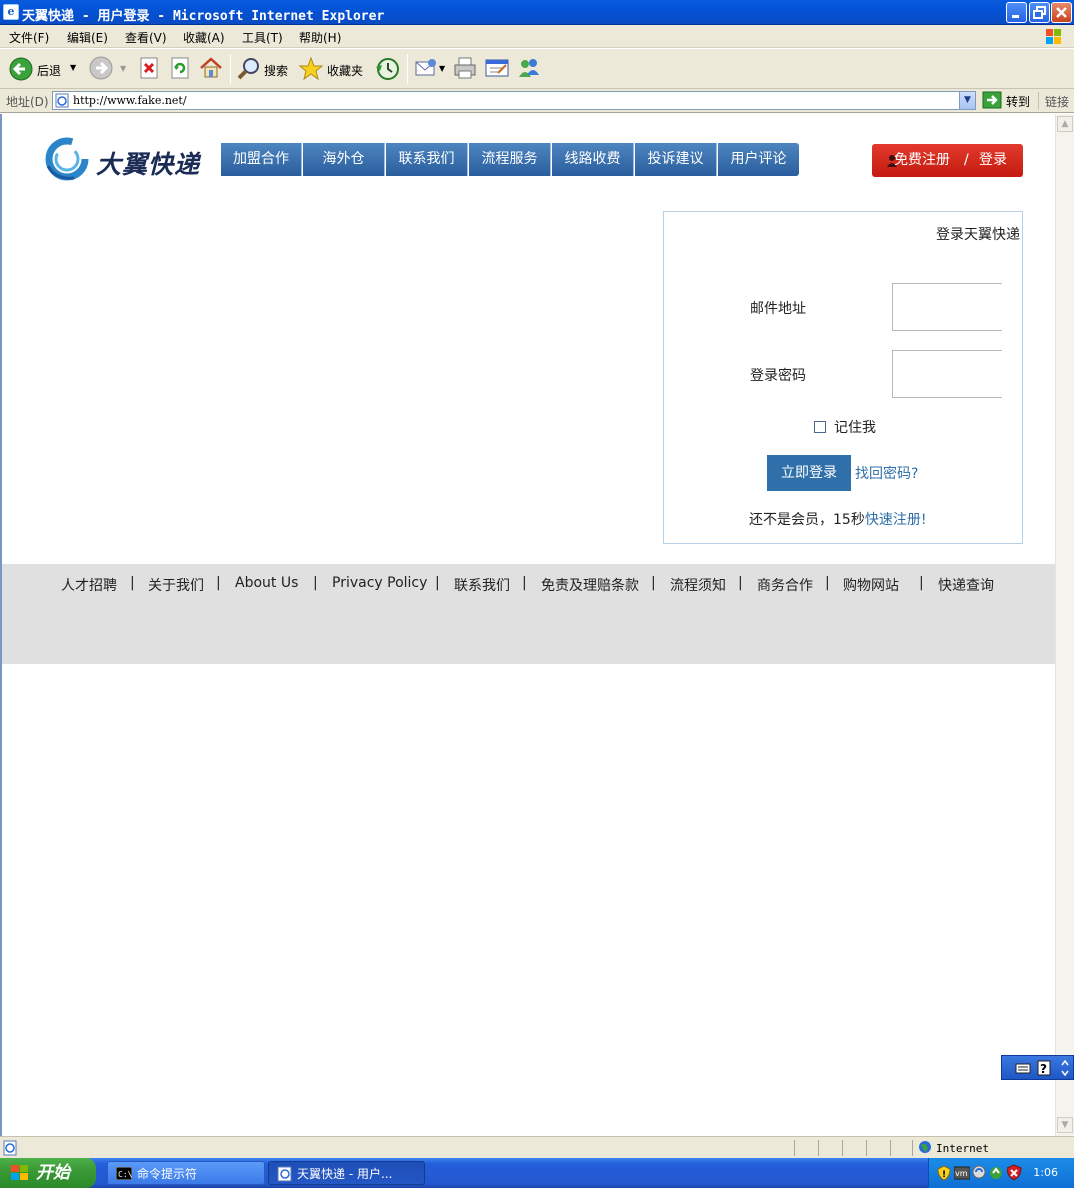 The height and width of the screenshot is (1188, 1074). I want to click on network-icon, so click(979, 1172).